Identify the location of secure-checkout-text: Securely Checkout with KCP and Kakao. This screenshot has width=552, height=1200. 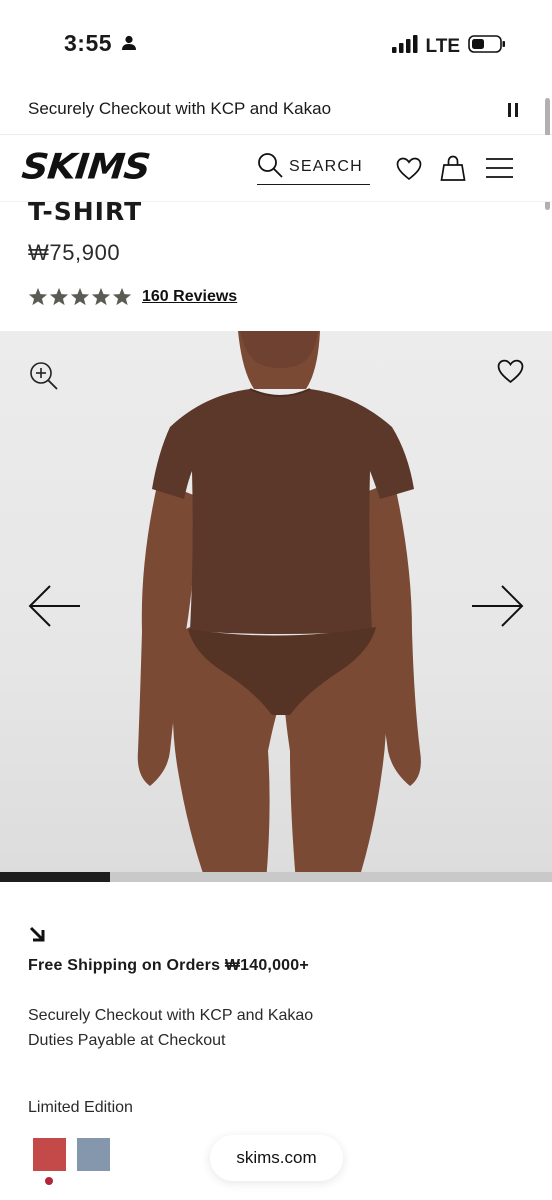
(171, 1015).